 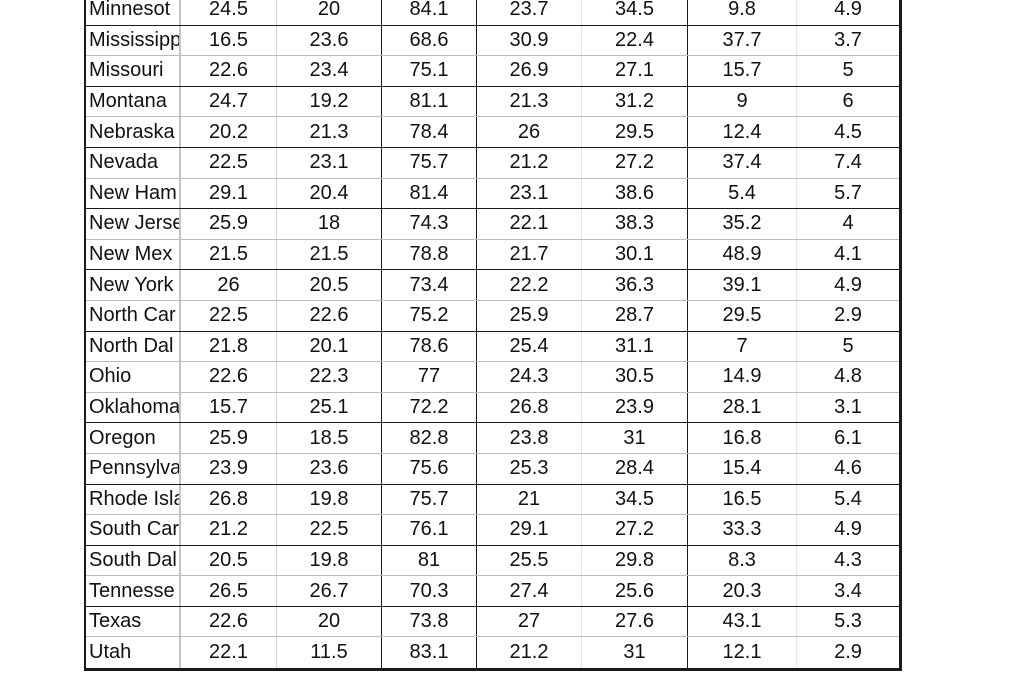 I want to click on state-name-cell: North Dal, so click(x=133, y=346).